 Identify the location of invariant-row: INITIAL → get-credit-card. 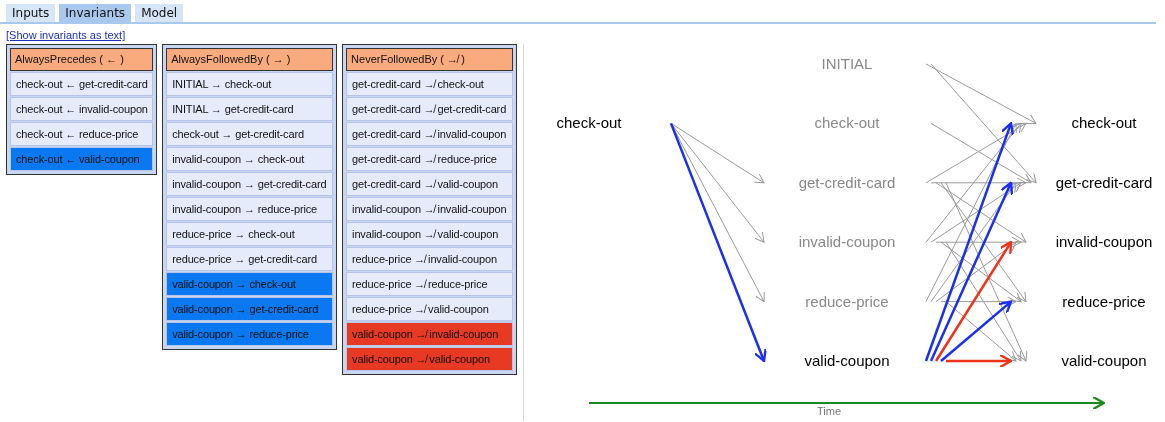
(250, 109).